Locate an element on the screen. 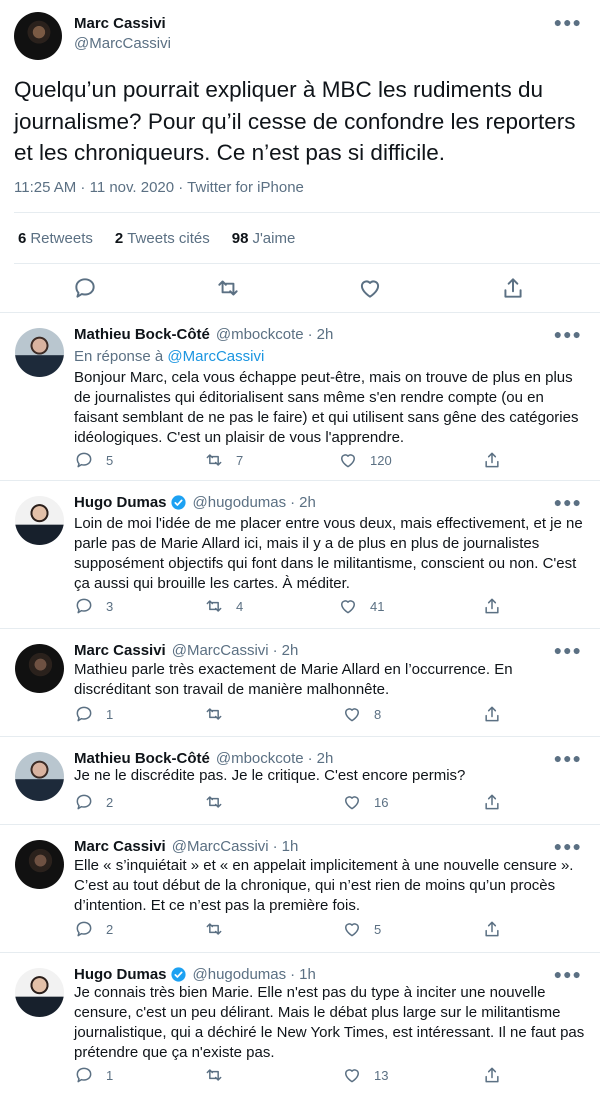  likes-stat: 98 J'aime is located at coordinates (264, 238).